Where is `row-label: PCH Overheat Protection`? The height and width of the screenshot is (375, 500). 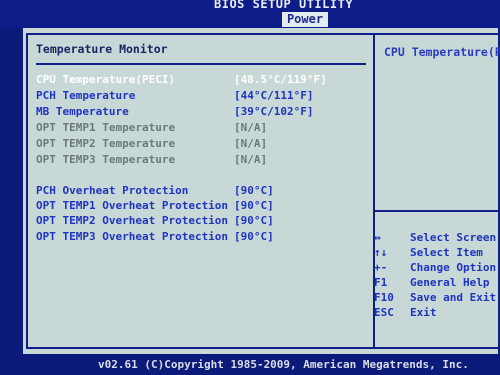
row-label: PCH Overheat Protection is located at coordinates (112, 190).